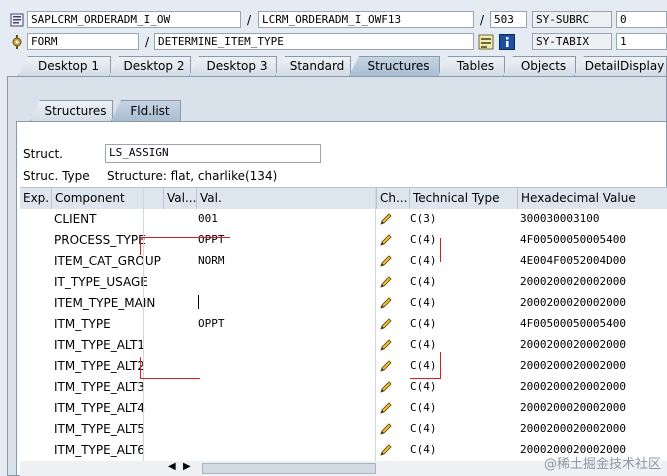 The height and width of the screenshot is (476, 667). Describe the element at coordinates (192, 176) in the screenshot. I see `struct-type-value: Structure: flat, charlike(134)` at that location.